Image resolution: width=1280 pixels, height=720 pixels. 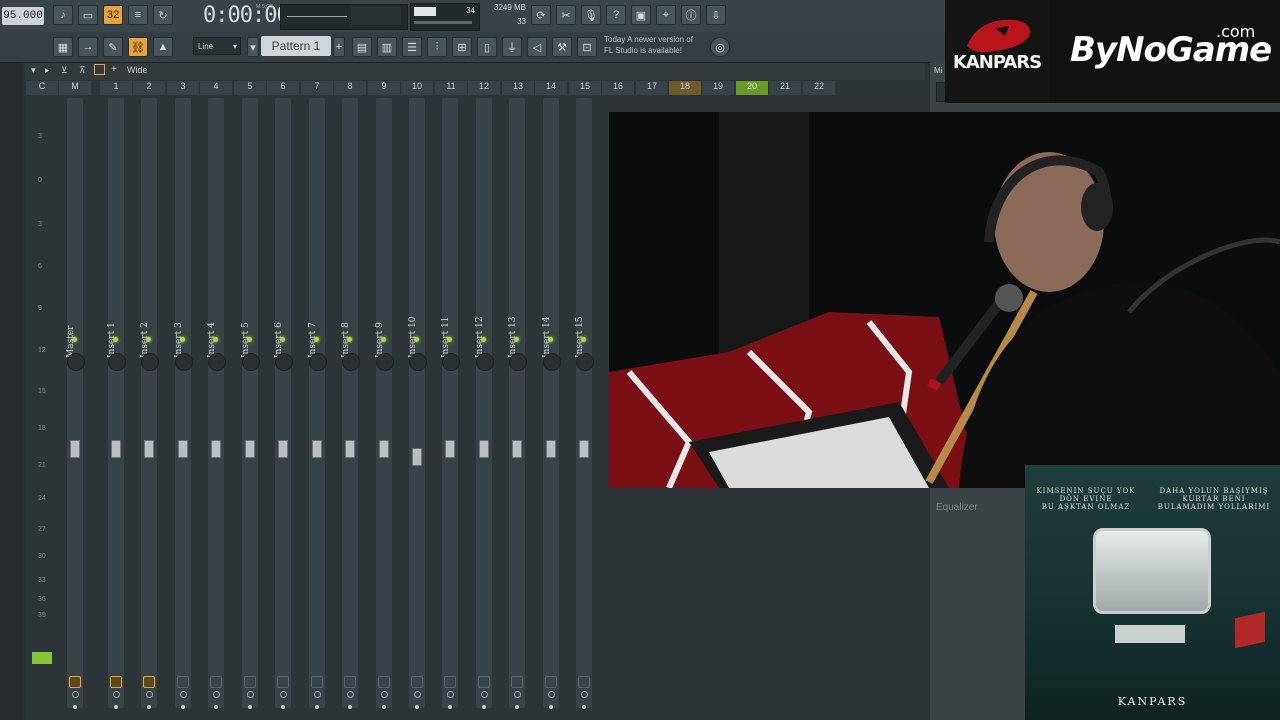 What do you see at coordinates (566, 15) in the screenshot?
I see `cut-icon: ✂` at bounding box center [566, 15].